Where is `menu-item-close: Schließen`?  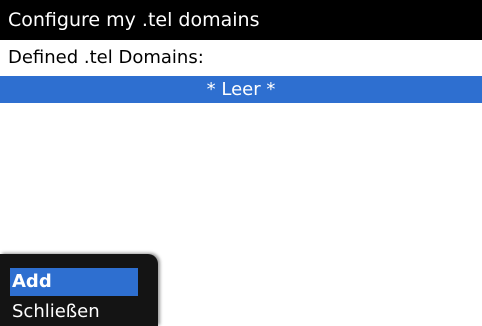
menu-item-close: Schließen is located at coordinates (74, 312).